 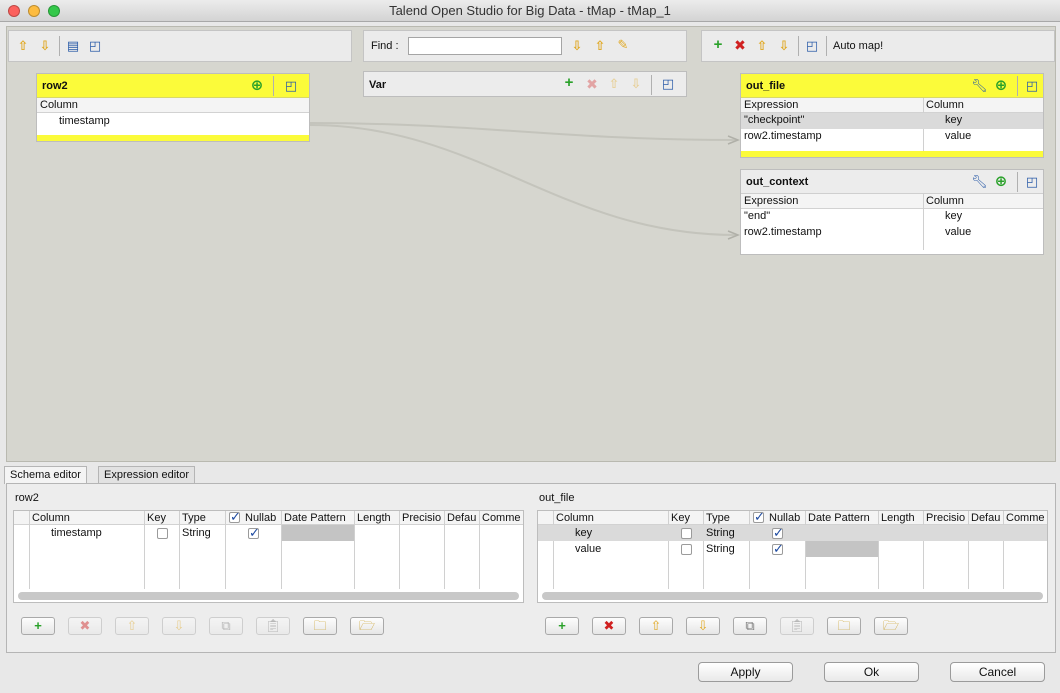 I want to click on highlight-all-icon: ✎, so click(x=623, y=45).